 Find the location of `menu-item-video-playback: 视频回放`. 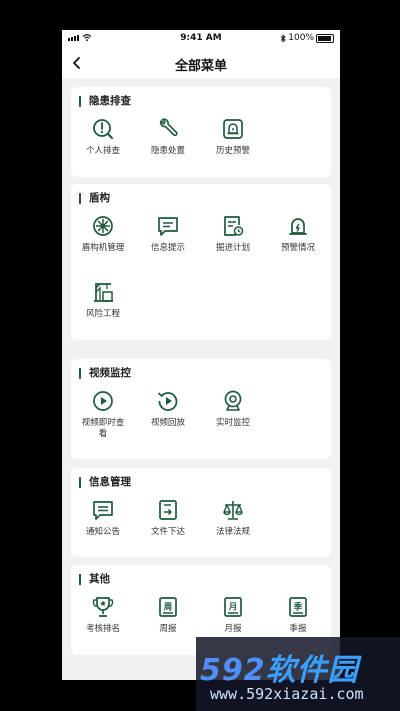

menu-item-video-playback: 视频回放 is located at coordinates (168, 409).